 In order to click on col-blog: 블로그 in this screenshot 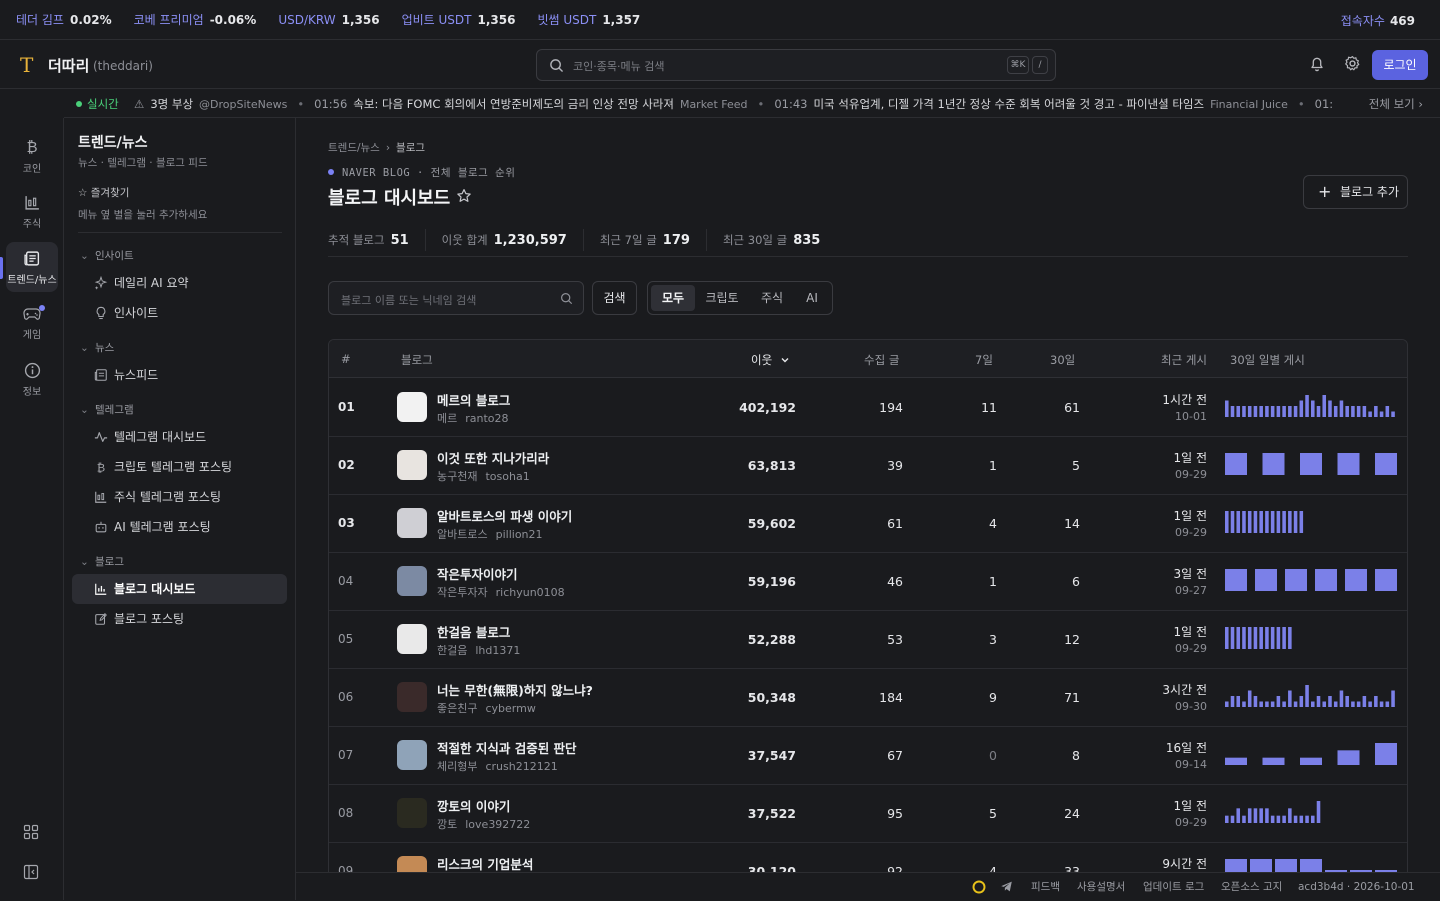, I will do `click(417, 360)`.